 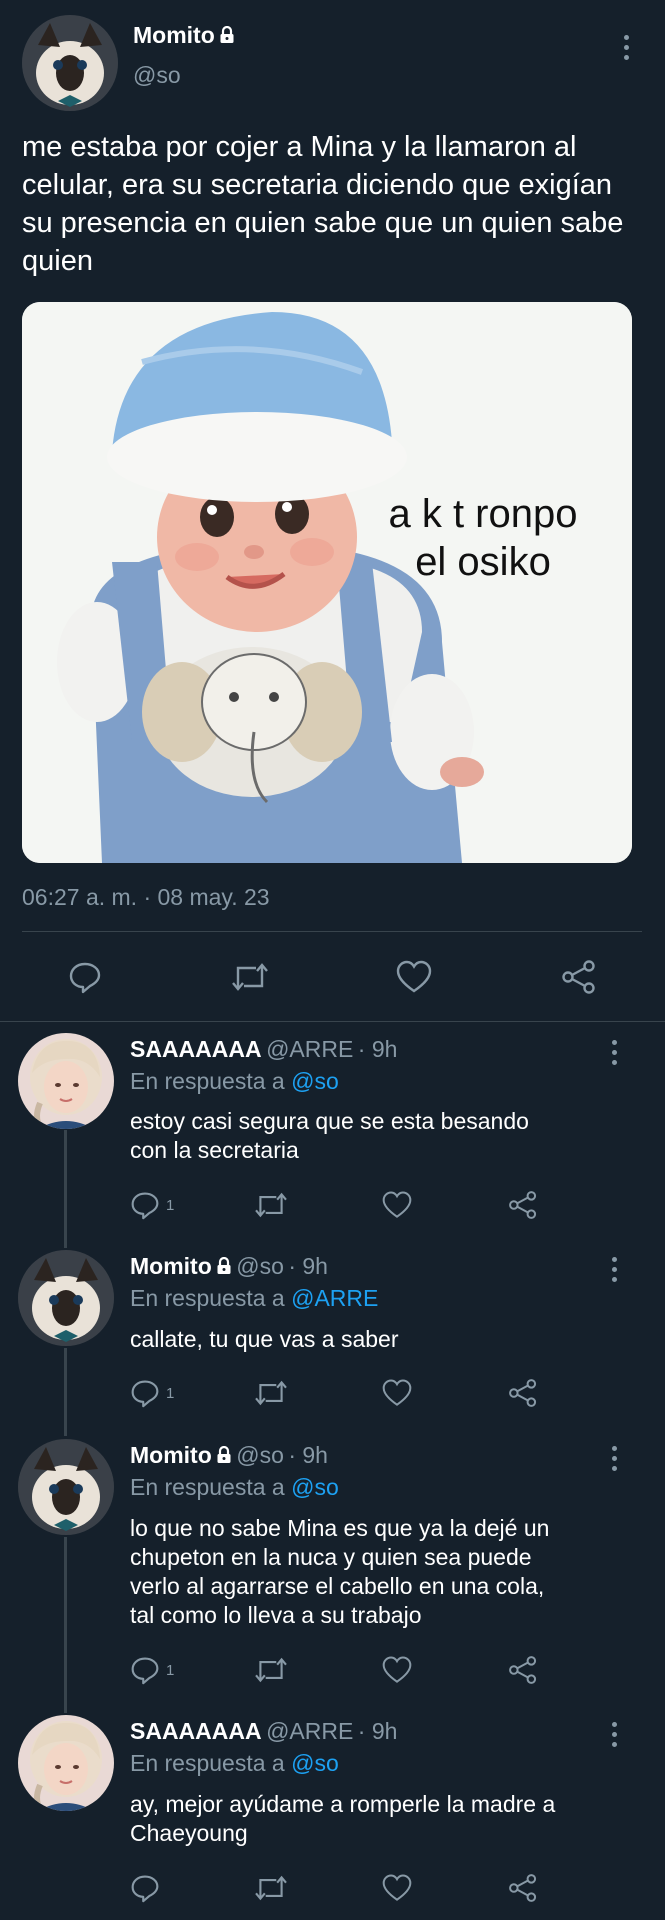 What do you see at coordinates (334, 1298) in the screenshot?
I see `reply-to-link: @ARRE` at bounding box center [334, 1298].